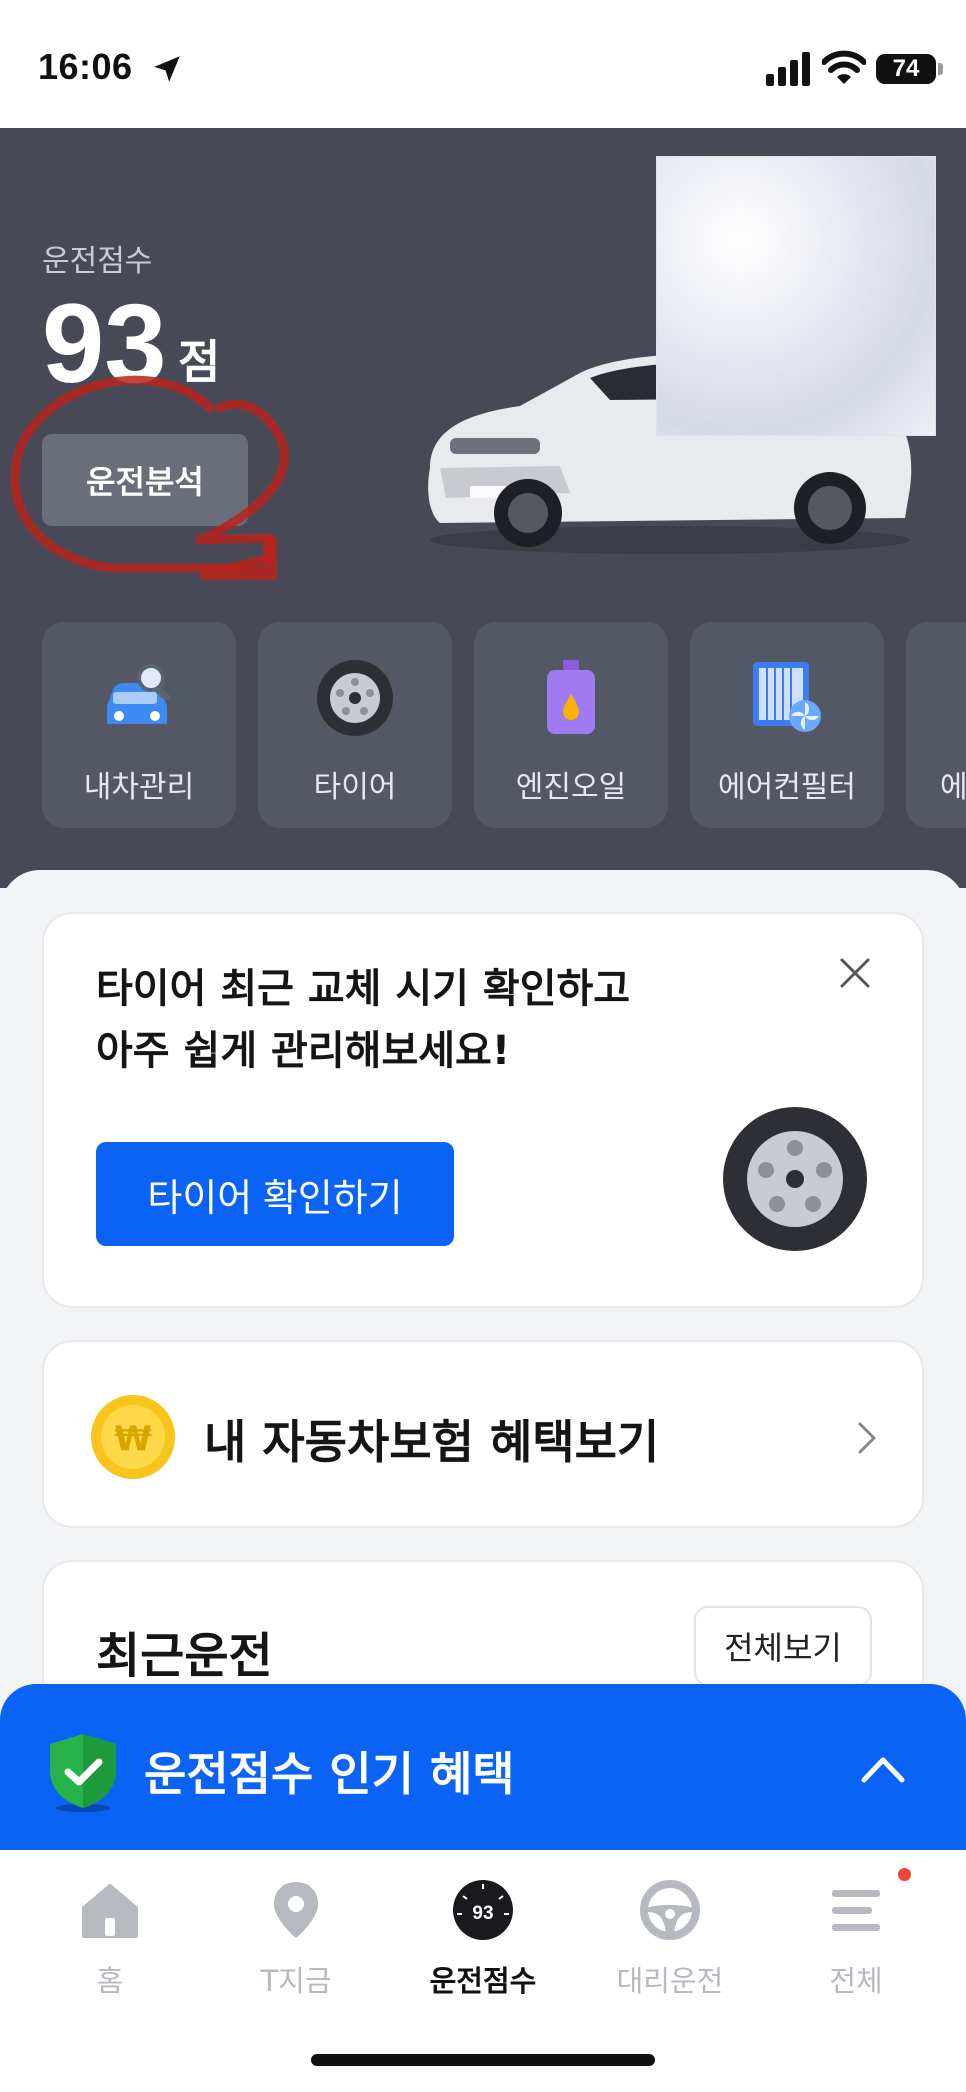 The image size is (966, 2092). I want to click on insurance-benefit-card: ₩ 내 자동차보험 혜택보기, so click(483, 1434).